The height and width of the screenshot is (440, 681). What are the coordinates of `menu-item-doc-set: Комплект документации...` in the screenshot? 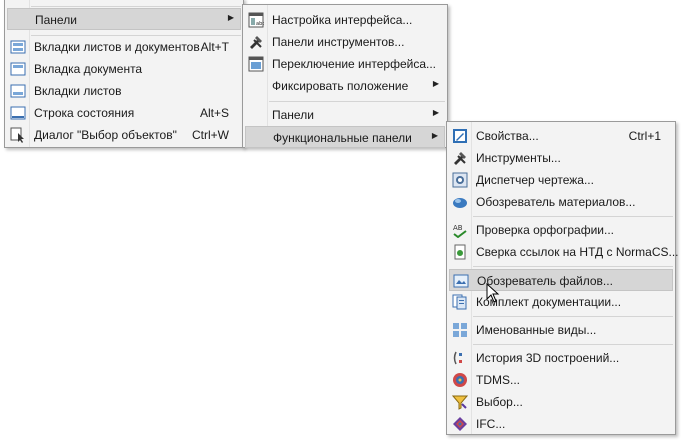 It's located at (561, 302).